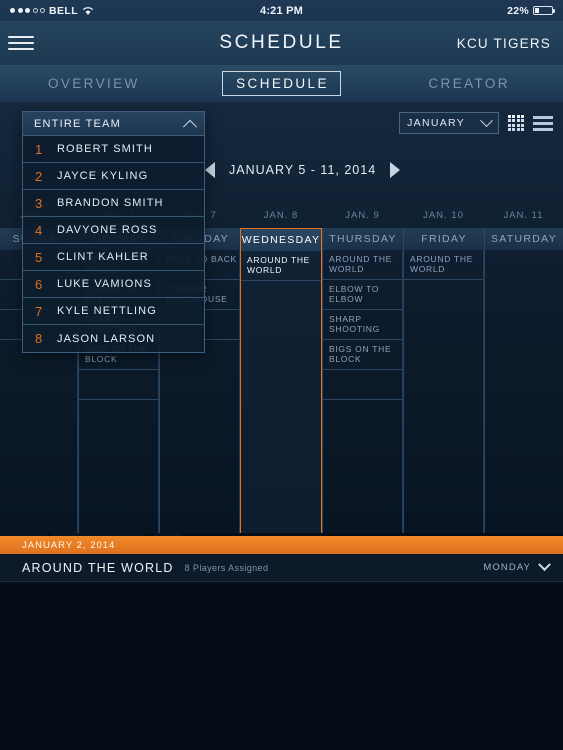 The height and width of the screenshot is (750, 563). Describe the element at coordinates (507, 567) in the screenshot. I see `detail-day-label: MONDAY` at that location.